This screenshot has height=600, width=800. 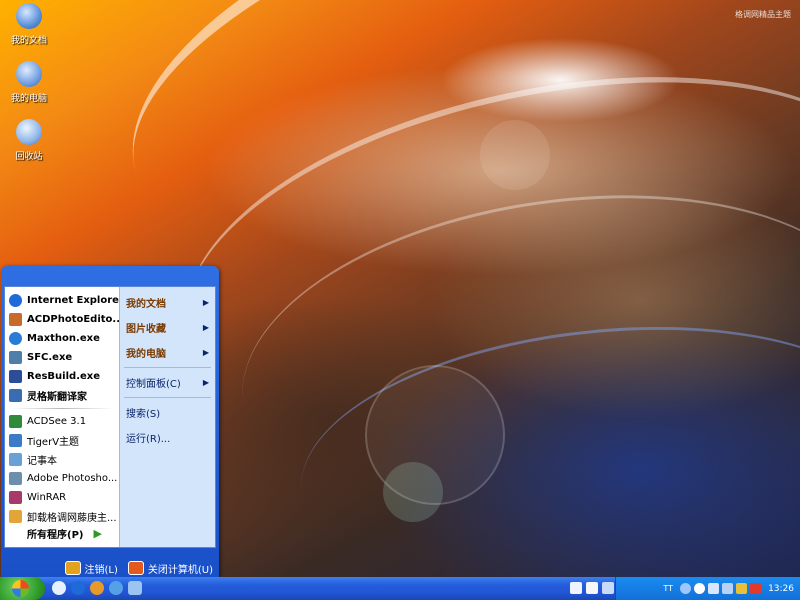 I want to click on pinned-item-lingoes: 灵格斯翻译家, so click(x=62, y=395).